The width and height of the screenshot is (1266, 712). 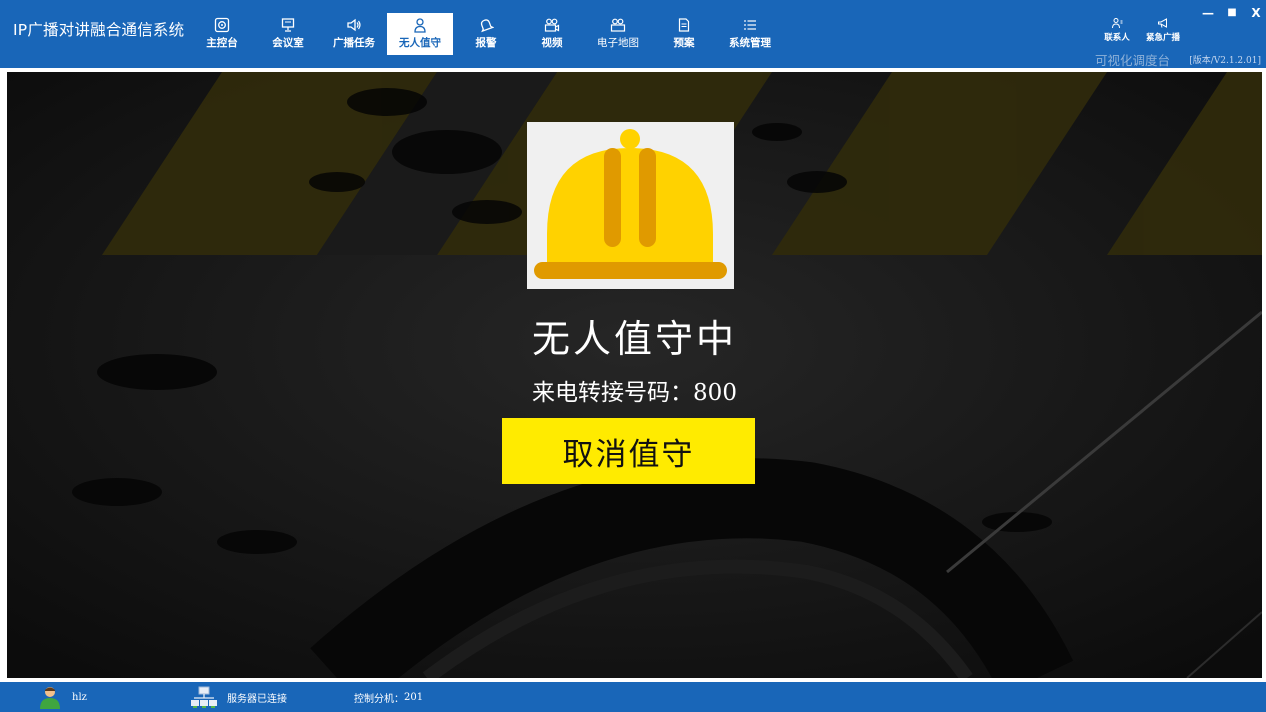 I want to click on nav-tab-label: 报警, so click(x=486, y=43).